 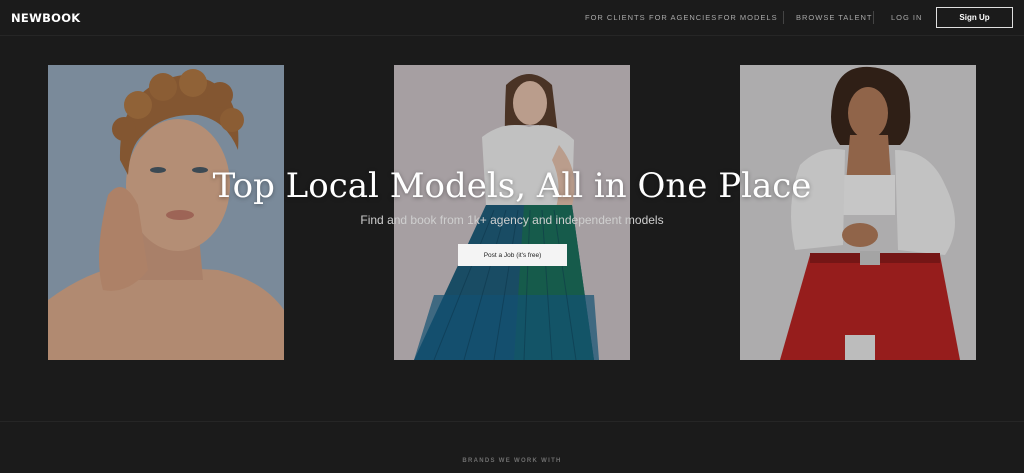 What do you see at coordinates (683, 17) in the screenshot?
I see `nav-for-agencies: FOR AGENCIES` at bounding box center [683, 17].